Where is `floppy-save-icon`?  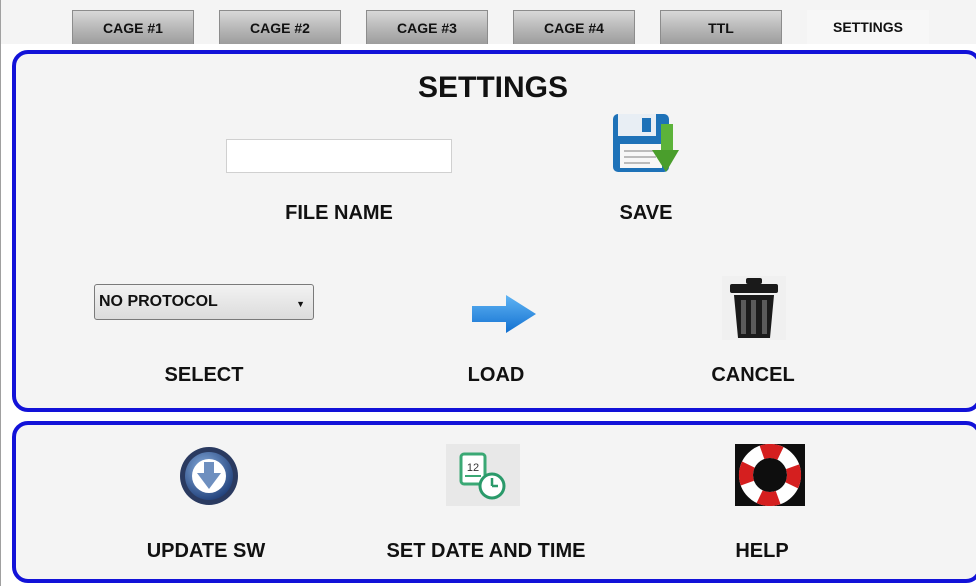
floppy-save-icon is located at coordinates (646, 144).